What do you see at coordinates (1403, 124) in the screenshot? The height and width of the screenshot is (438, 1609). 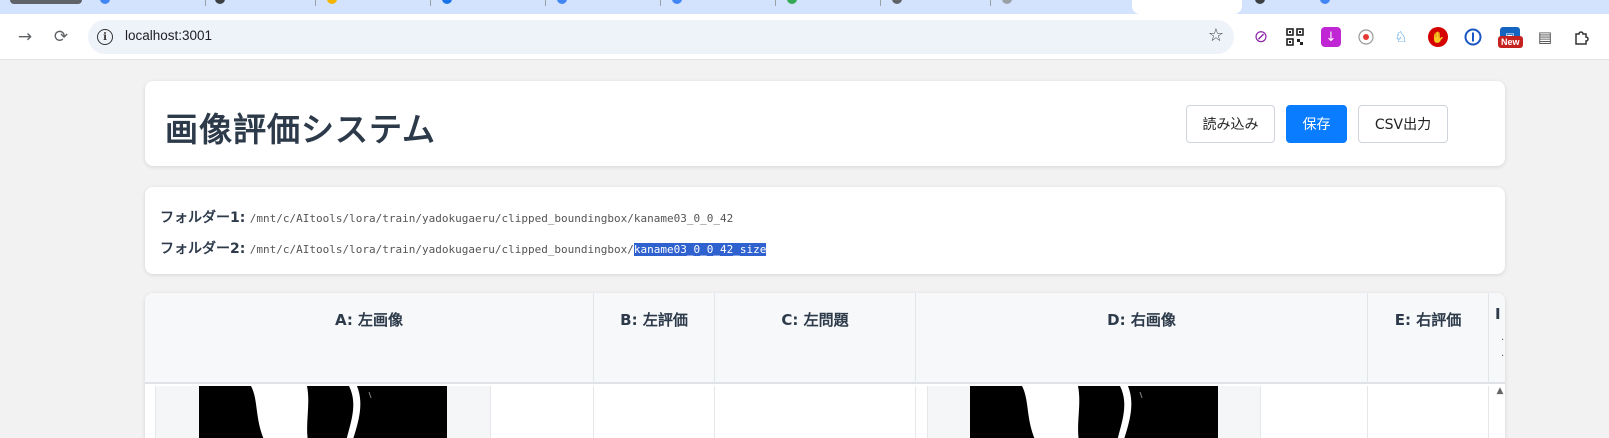 I see `csv-export-button: CSV出力` at bounding box center [1403, 124].